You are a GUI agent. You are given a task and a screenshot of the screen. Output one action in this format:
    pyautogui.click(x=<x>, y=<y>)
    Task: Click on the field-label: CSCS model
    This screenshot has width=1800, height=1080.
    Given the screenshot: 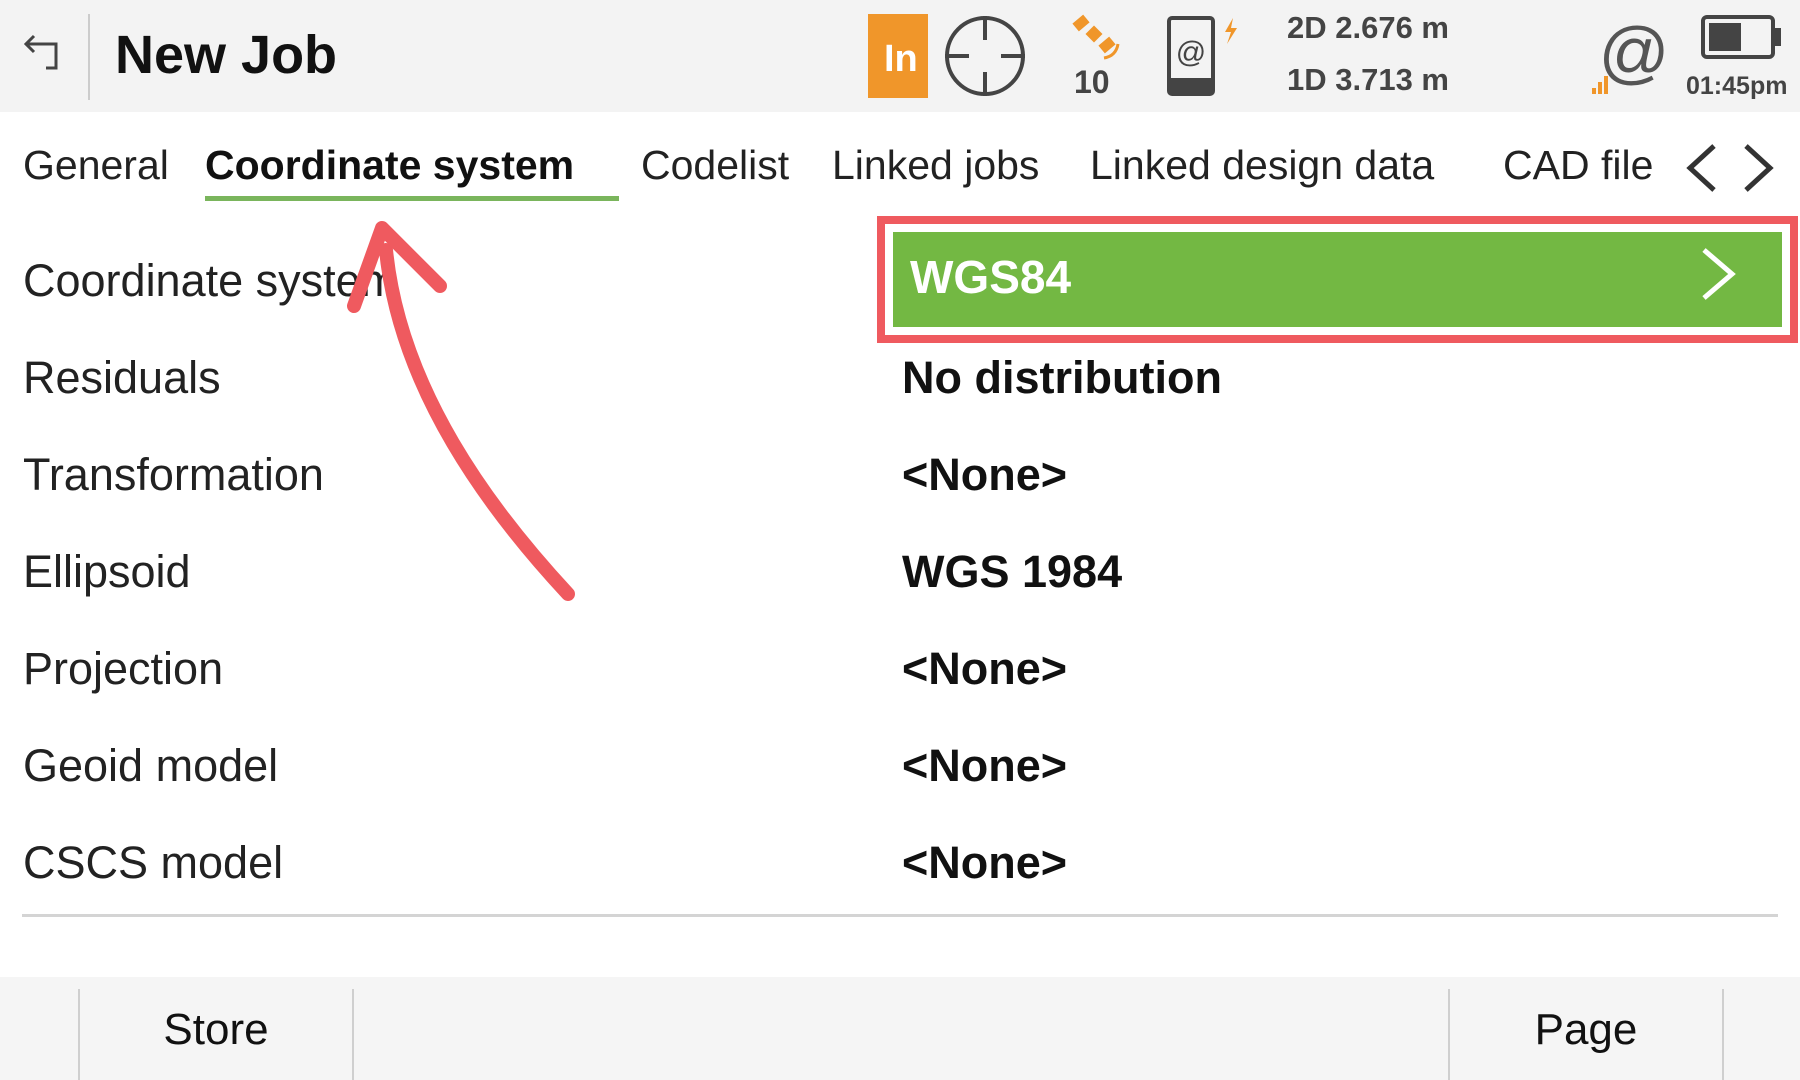 What is the action you would take?
    pyautogui.click(x=153, y=862)
    